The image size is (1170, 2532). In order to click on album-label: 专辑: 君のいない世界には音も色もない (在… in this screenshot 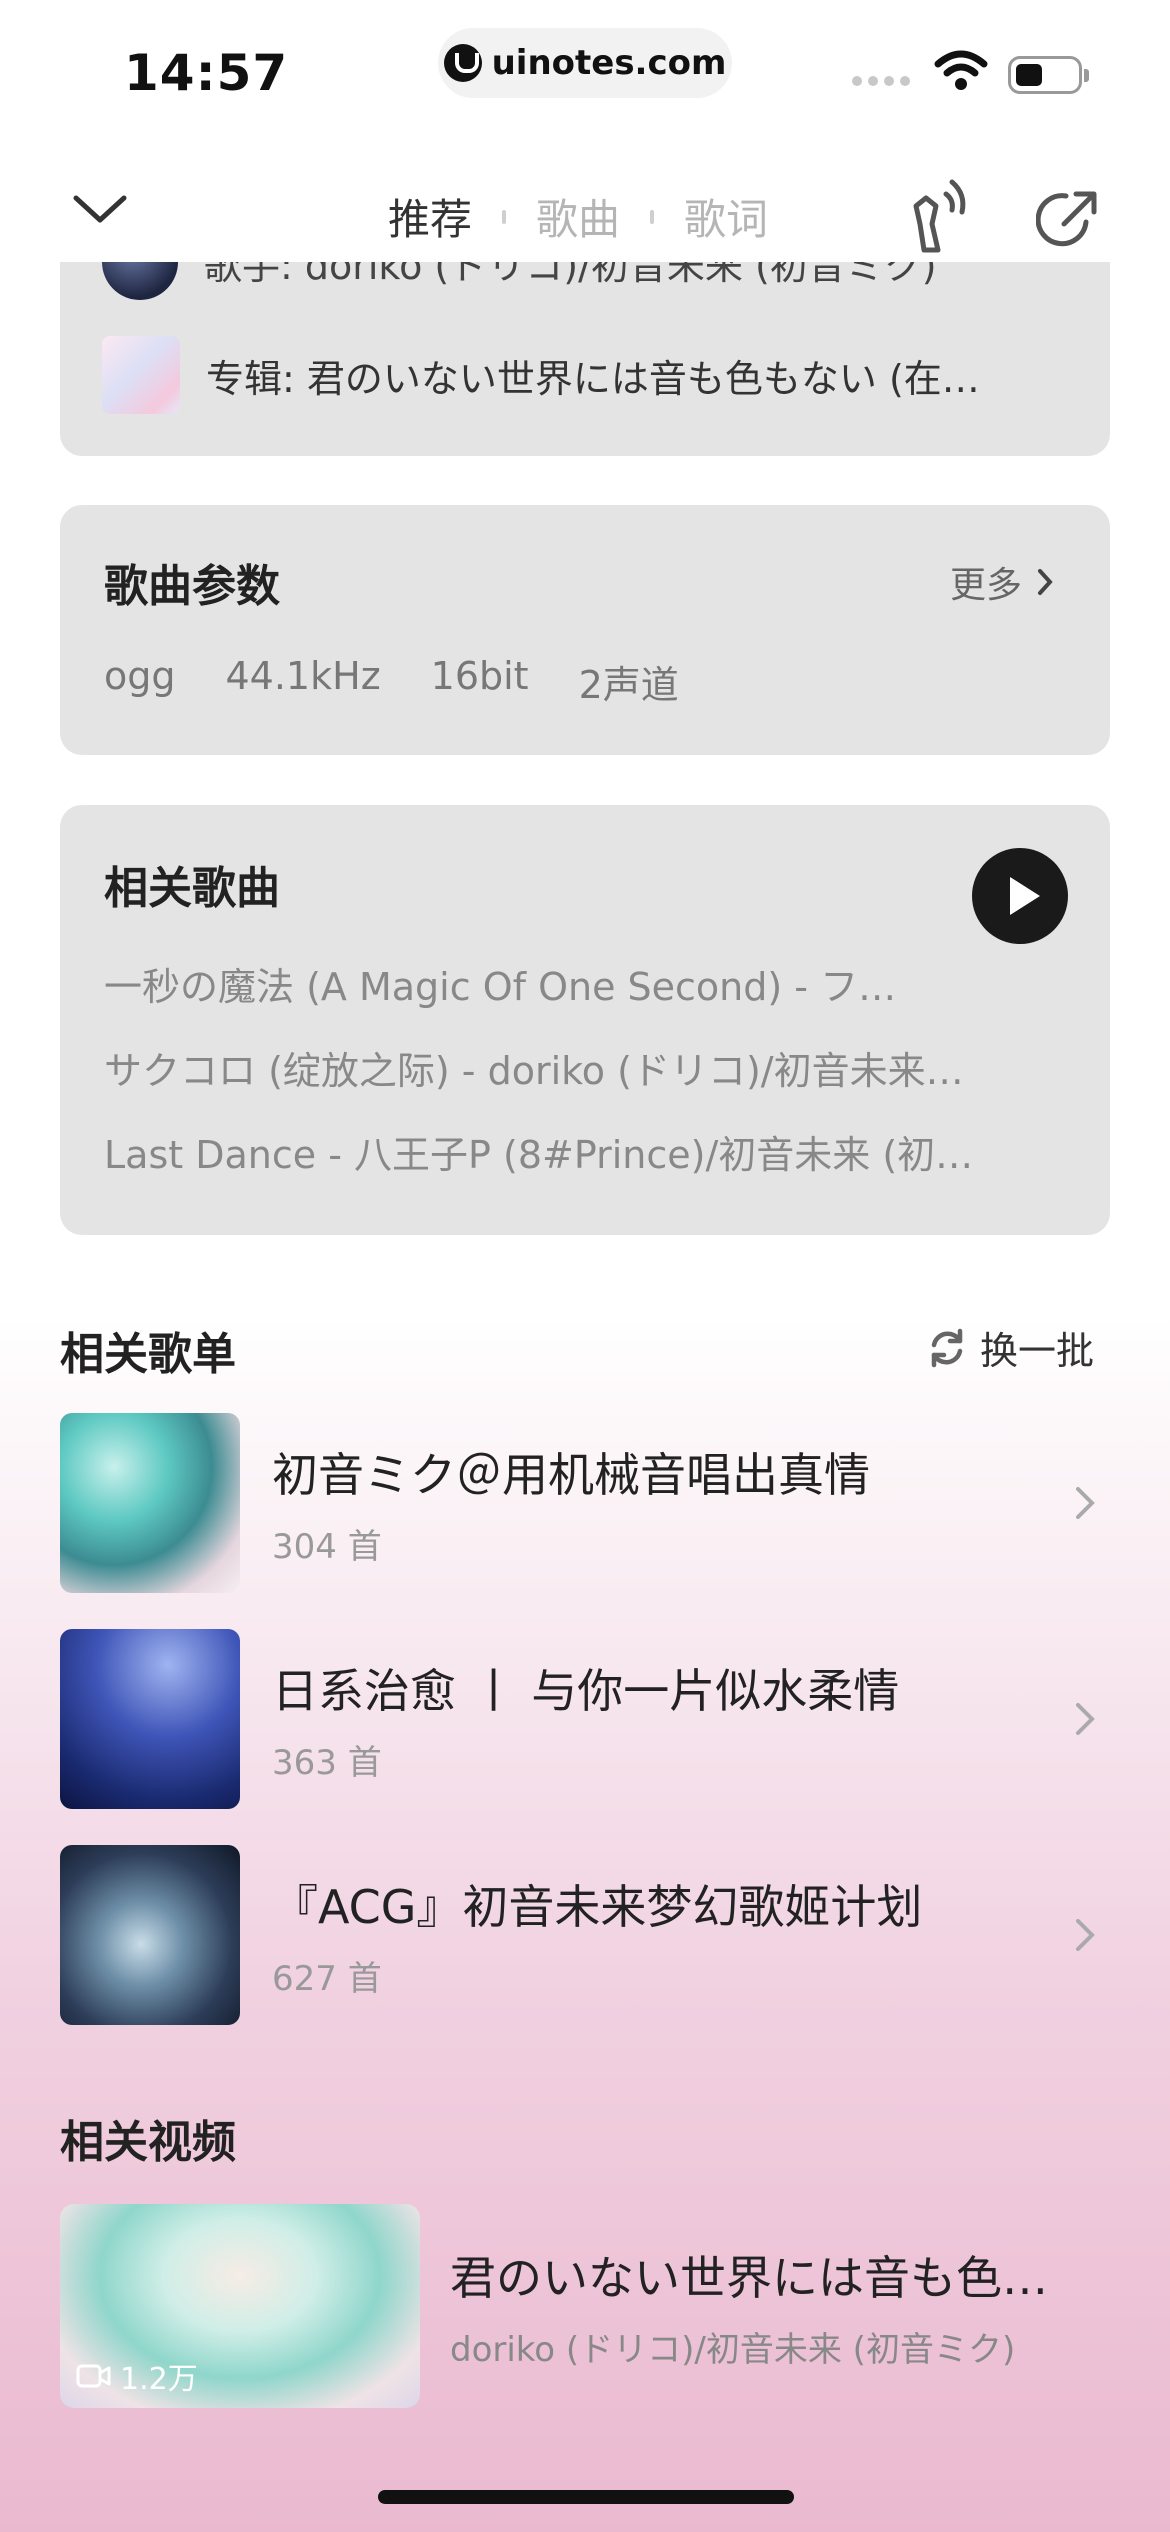, I will do `click(593, 378)`.